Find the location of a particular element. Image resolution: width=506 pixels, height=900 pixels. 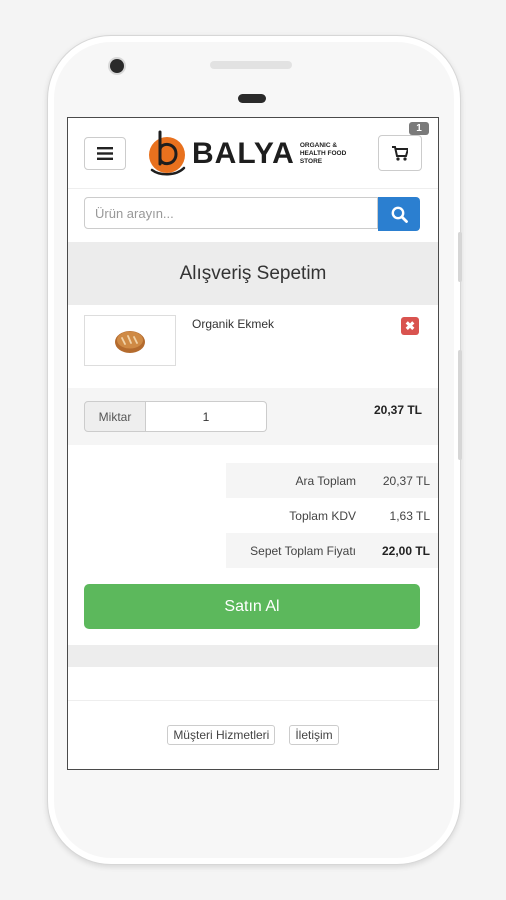

search-button is located at coordinates (399, 214).